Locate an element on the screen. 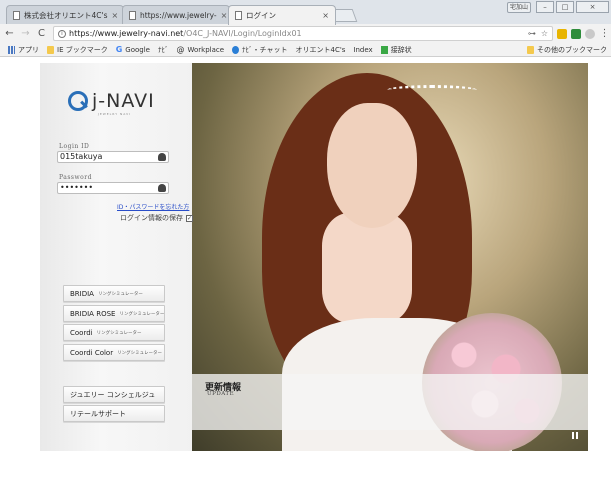  bookmark-apps: アプリ is located at coordinates (23, 50).